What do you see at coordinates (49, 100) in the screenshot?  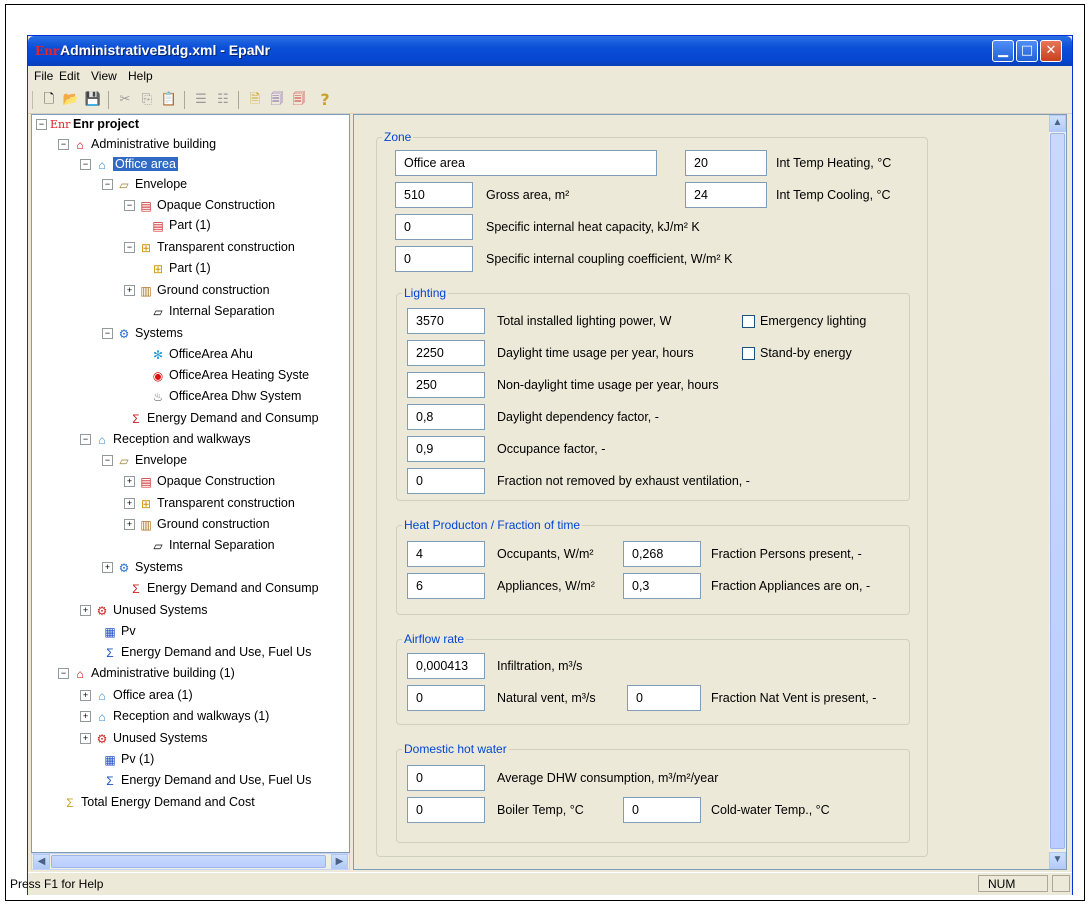 I see `new-file-icon: 🗋` at bounding box center [49, 100].